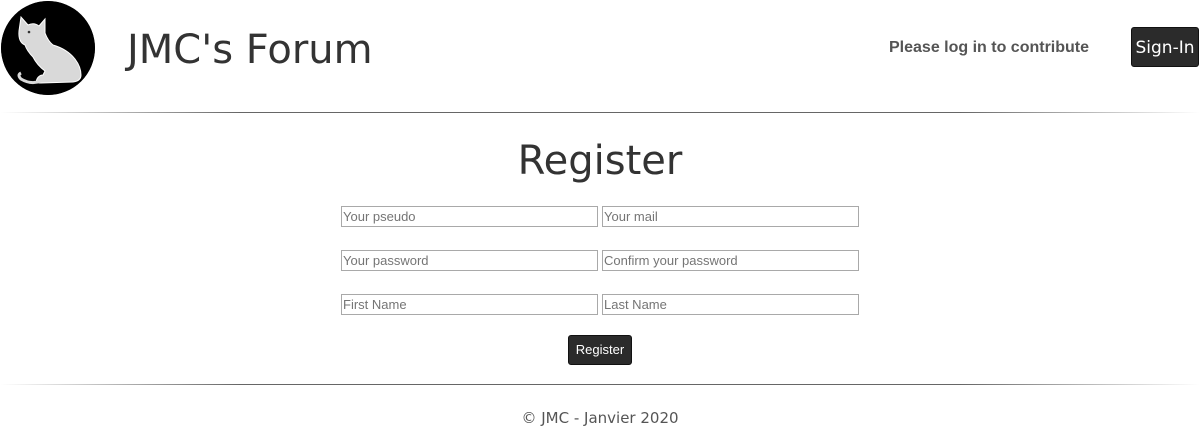 This screenshot has width=1200, height=427. I want to click on mail-input, so click(730, 216).